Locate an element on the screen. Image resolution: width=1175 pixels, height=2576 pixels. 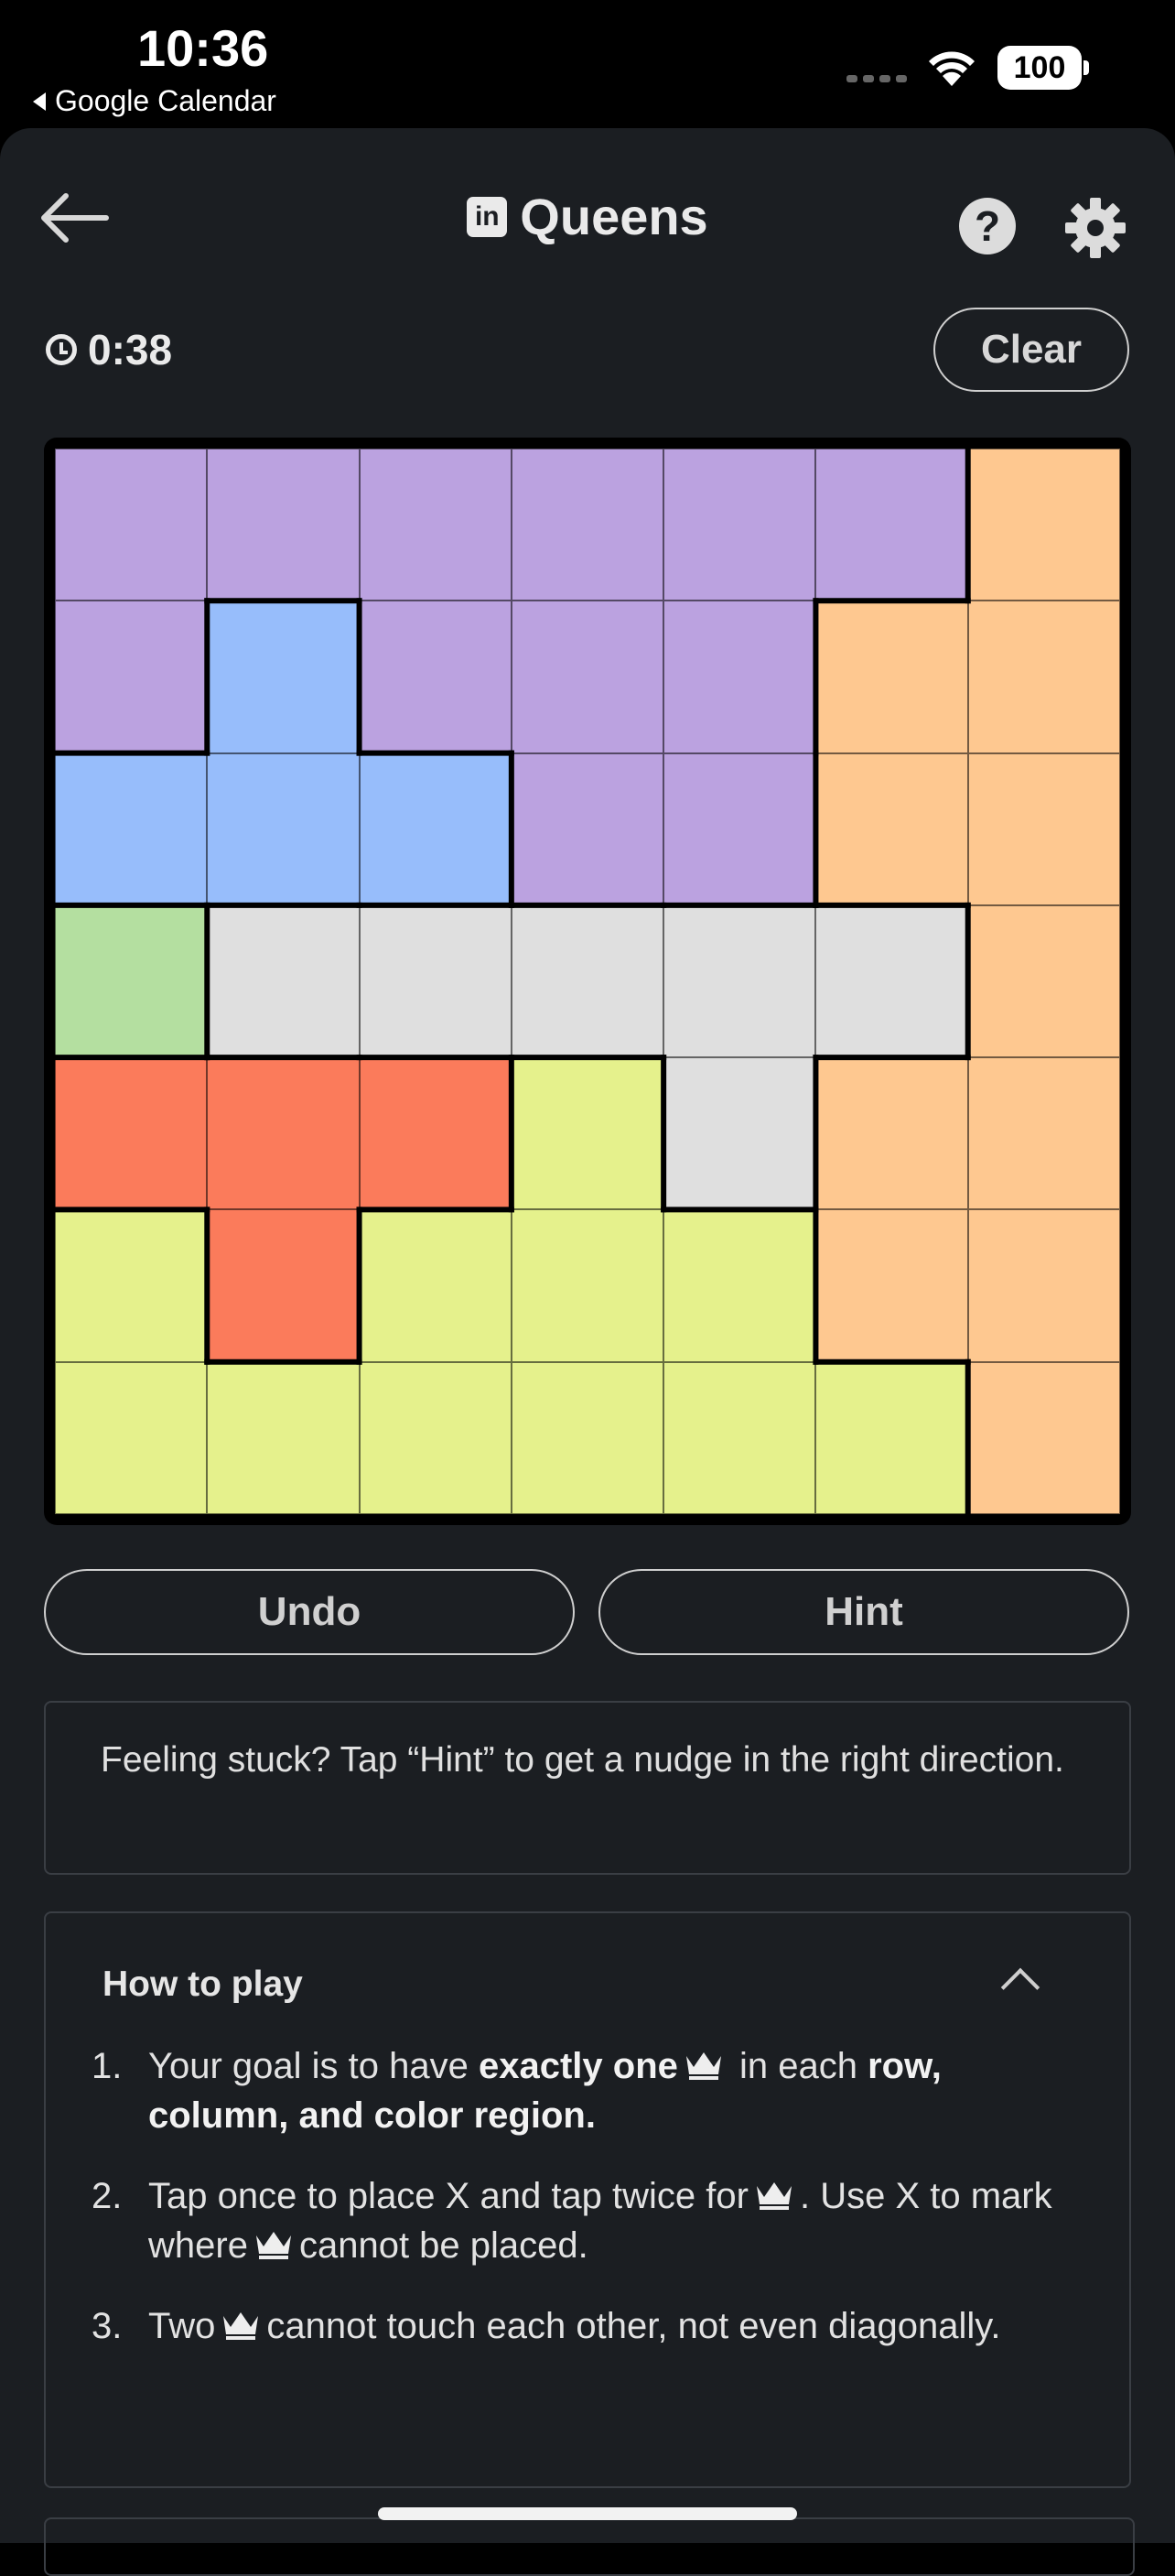
clear-button: Clear is located at coordinates (1031, 350).